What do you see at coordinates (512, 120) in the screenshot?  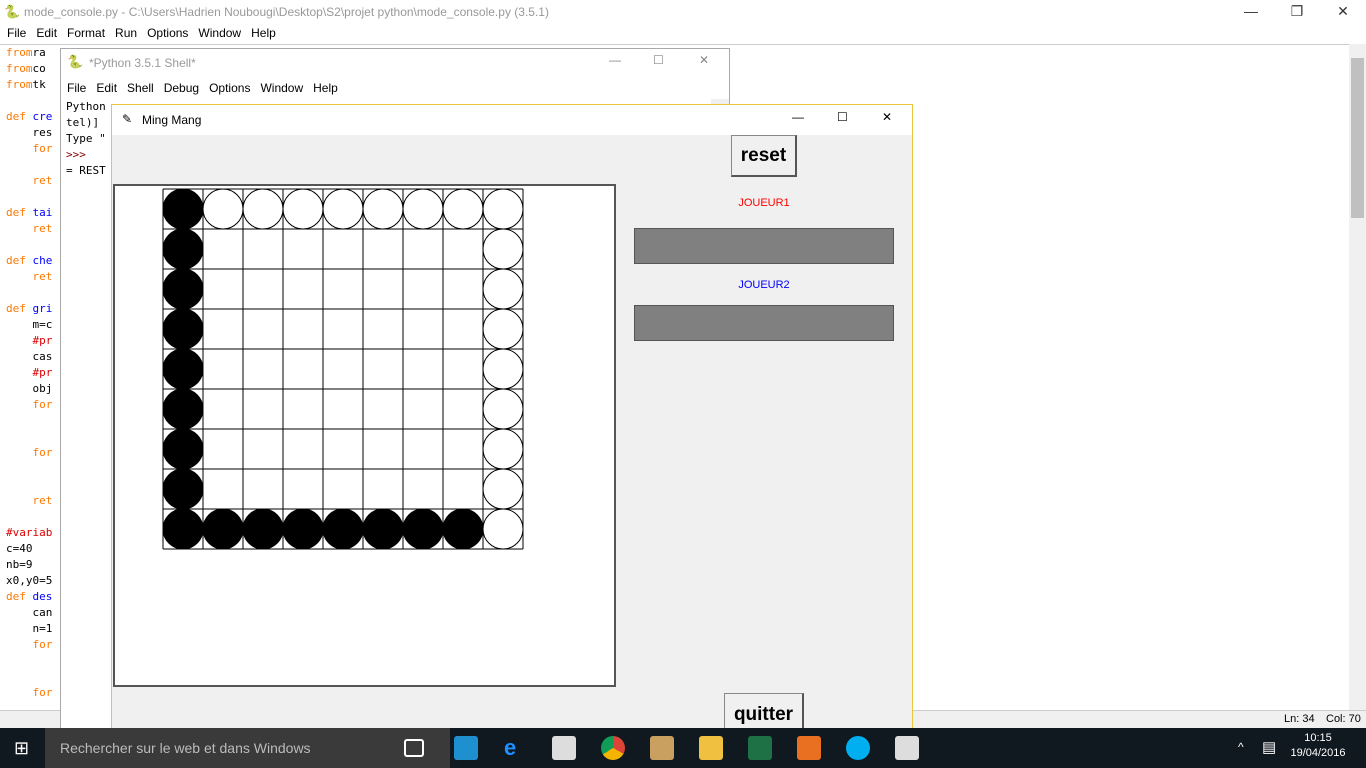 I see `game-titlebar: ✎ Ming Mang — ☐ ✕` at bounding box center [512, 120].